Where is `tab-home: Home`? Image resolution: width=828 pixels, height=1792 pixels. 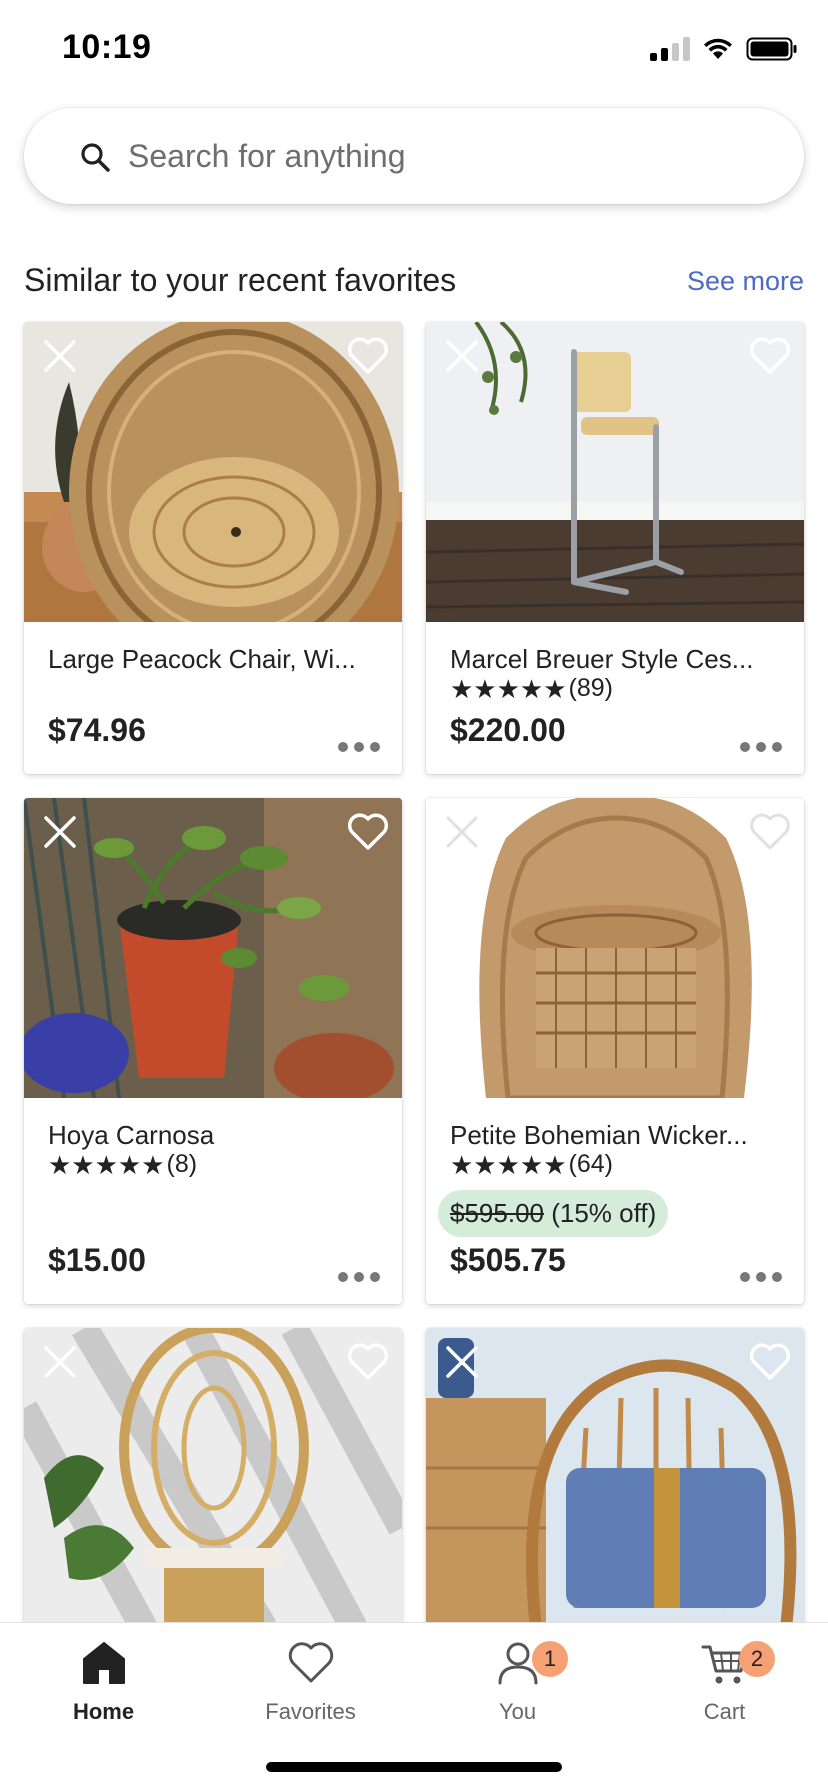
tab-home: Home is located at coordinates (103, 1692).